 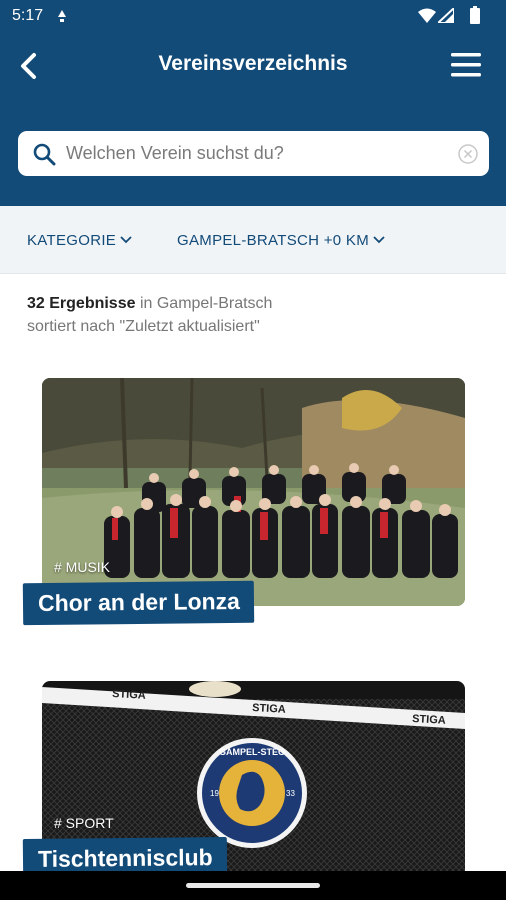 I want to click on menu-button, so click(x=466, y=65).